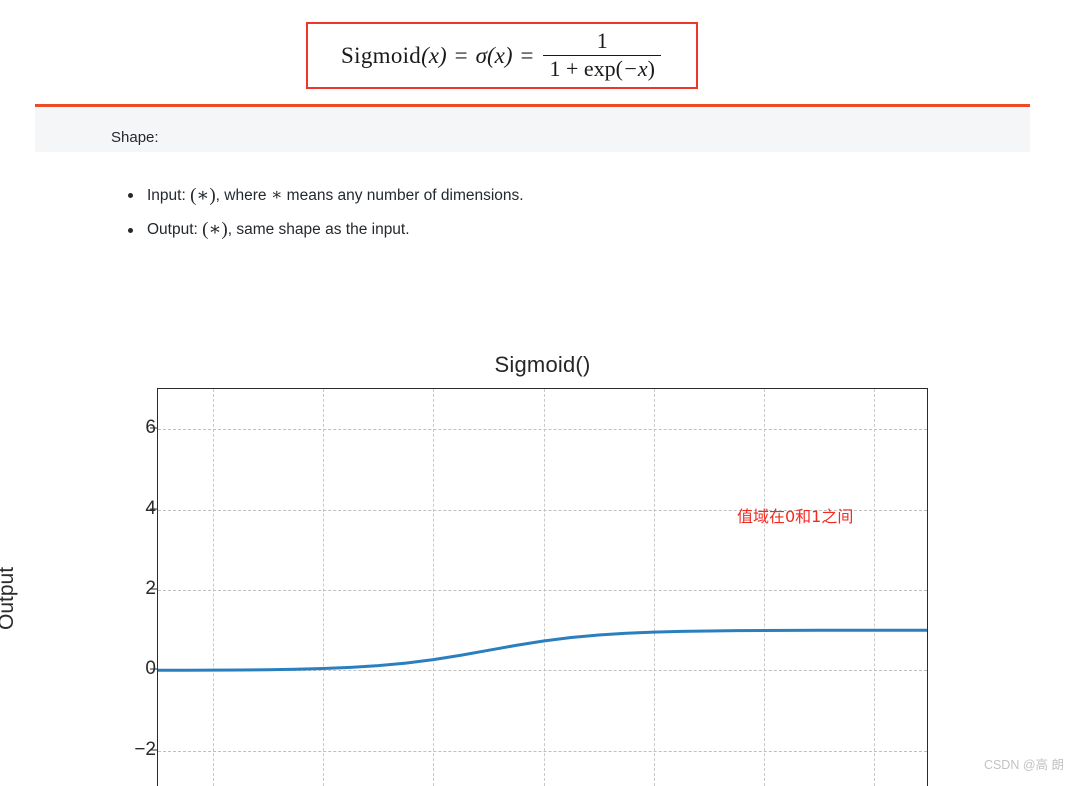  I want to click on formula-sigma: σ, so click(481, 55).